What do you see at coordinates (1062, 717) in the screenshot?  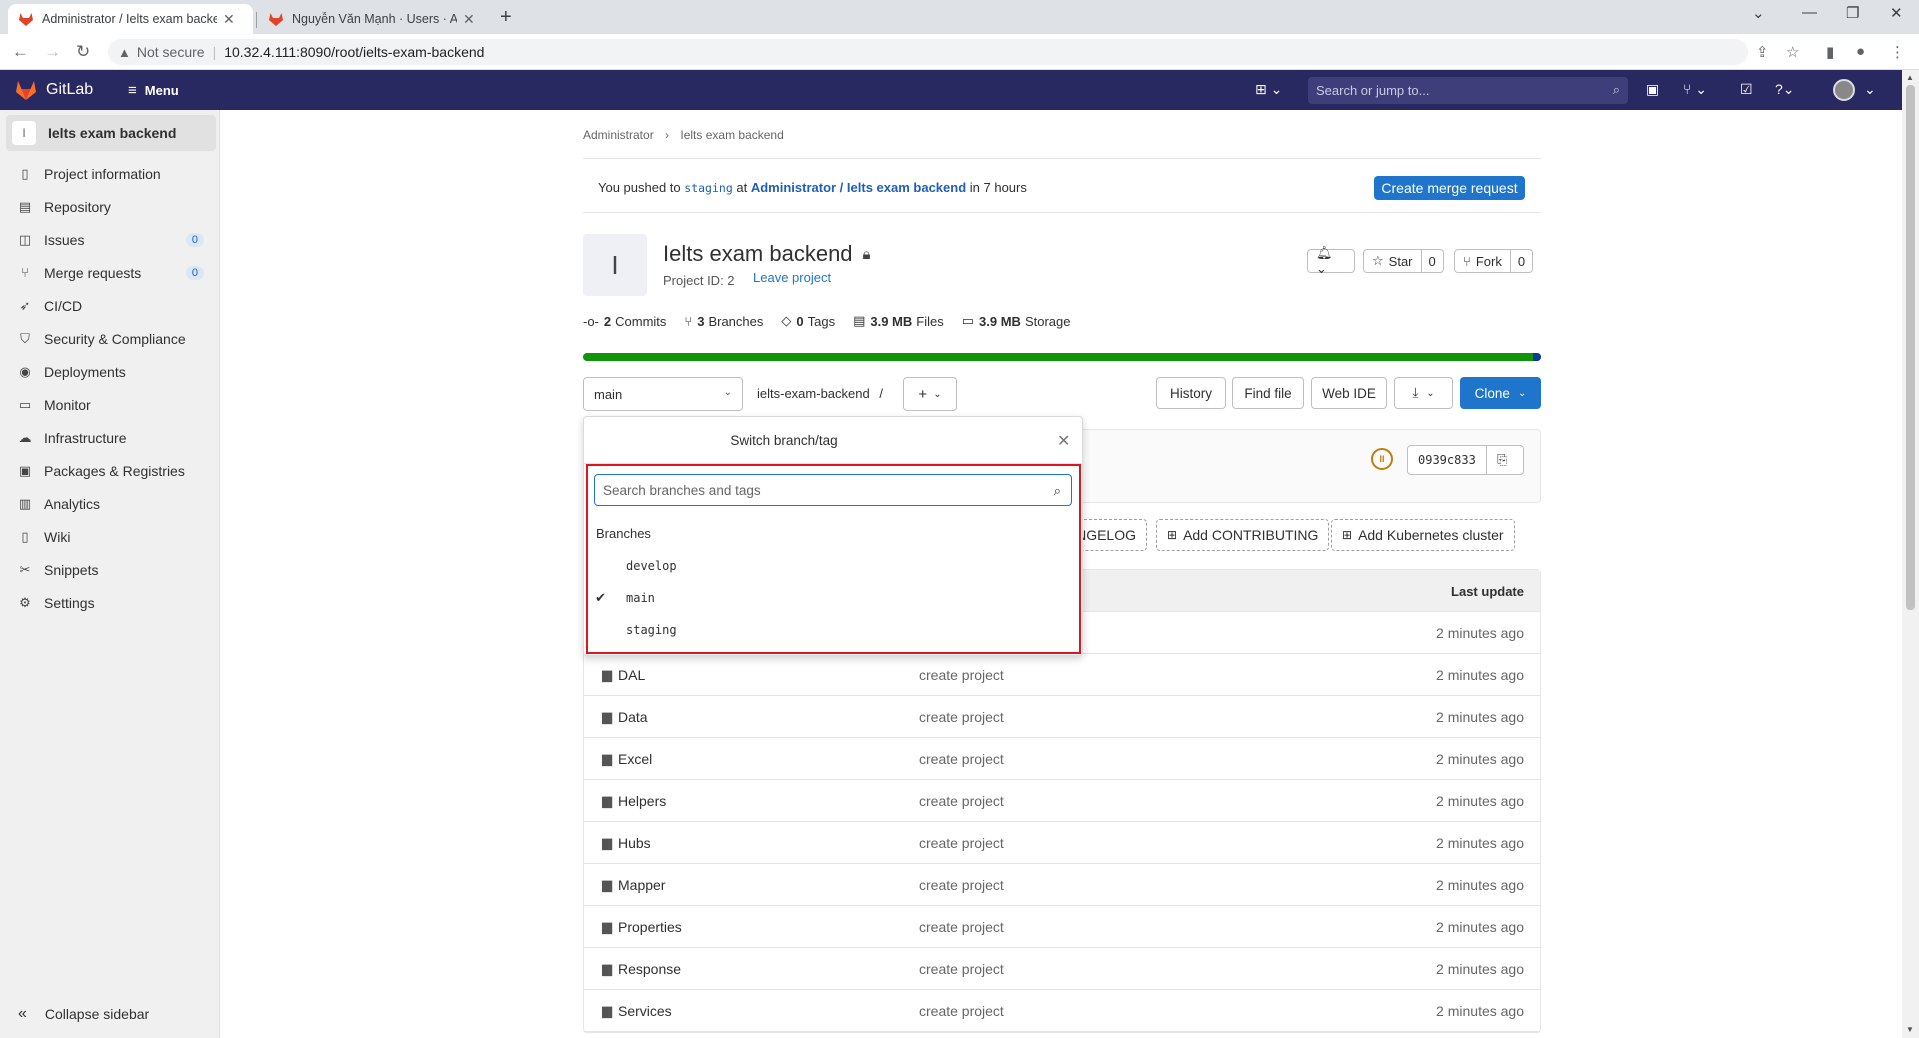 I see `table-row: ▆ Data create project 2 minutes ago` at bounding box center [1062, 717].